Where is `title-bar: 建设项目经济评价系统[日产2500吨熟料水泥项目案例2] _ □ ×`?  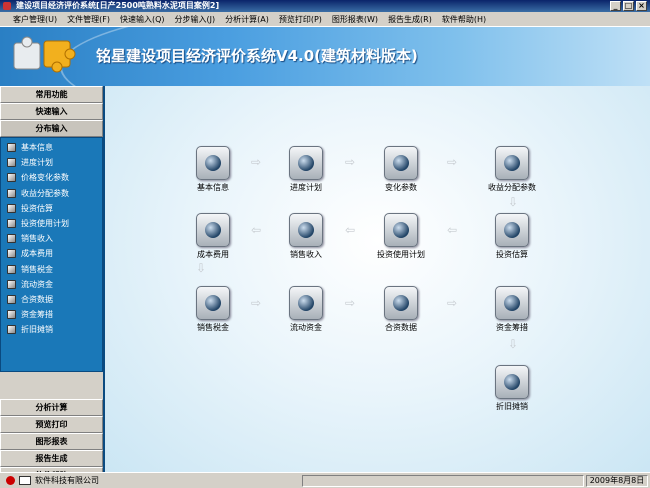 title-bar: 建设项目经济评价系统[日产2500吨熟料水泥项目案例2] _ □ × is located at coordinates (325, 6).